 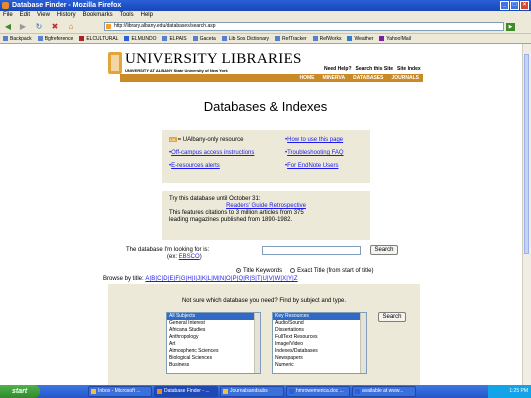 I want to click on start-button: start, so click(x=20, y=391).